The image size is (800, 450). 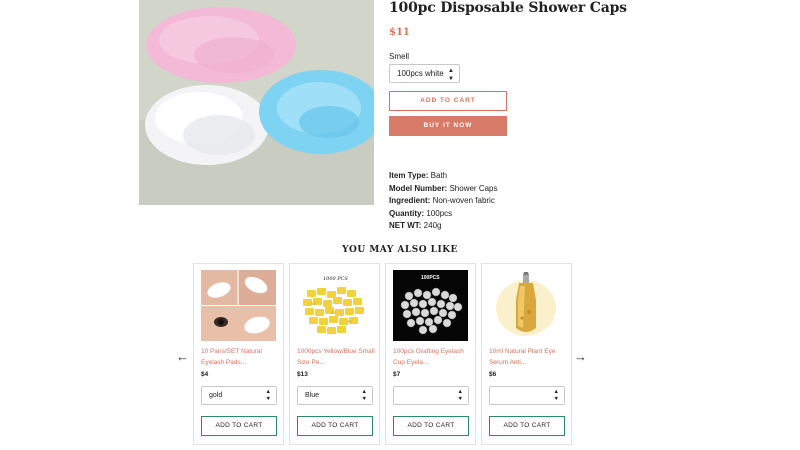 I want to click on product-card-select: Blue ▲ ▼, so click(x=335, y=395).